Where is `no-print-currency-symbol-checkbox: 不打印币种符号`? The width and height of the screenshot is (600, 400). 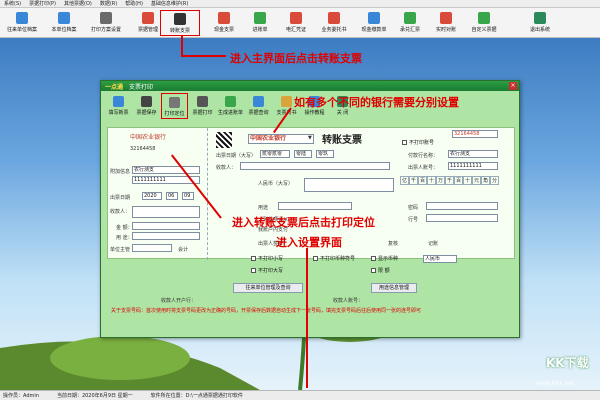 no-print-currency-symbol-checkbox: 不打印币种符号 is located at coordinates (334, 258).